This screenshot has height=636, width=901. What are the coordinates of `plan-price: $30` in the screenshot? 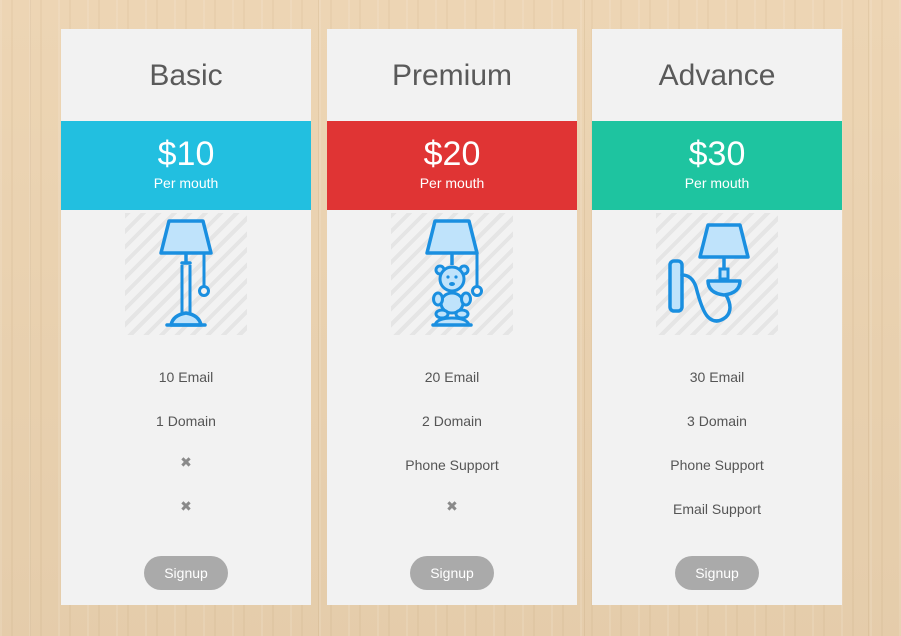 It's located at (717, 154).